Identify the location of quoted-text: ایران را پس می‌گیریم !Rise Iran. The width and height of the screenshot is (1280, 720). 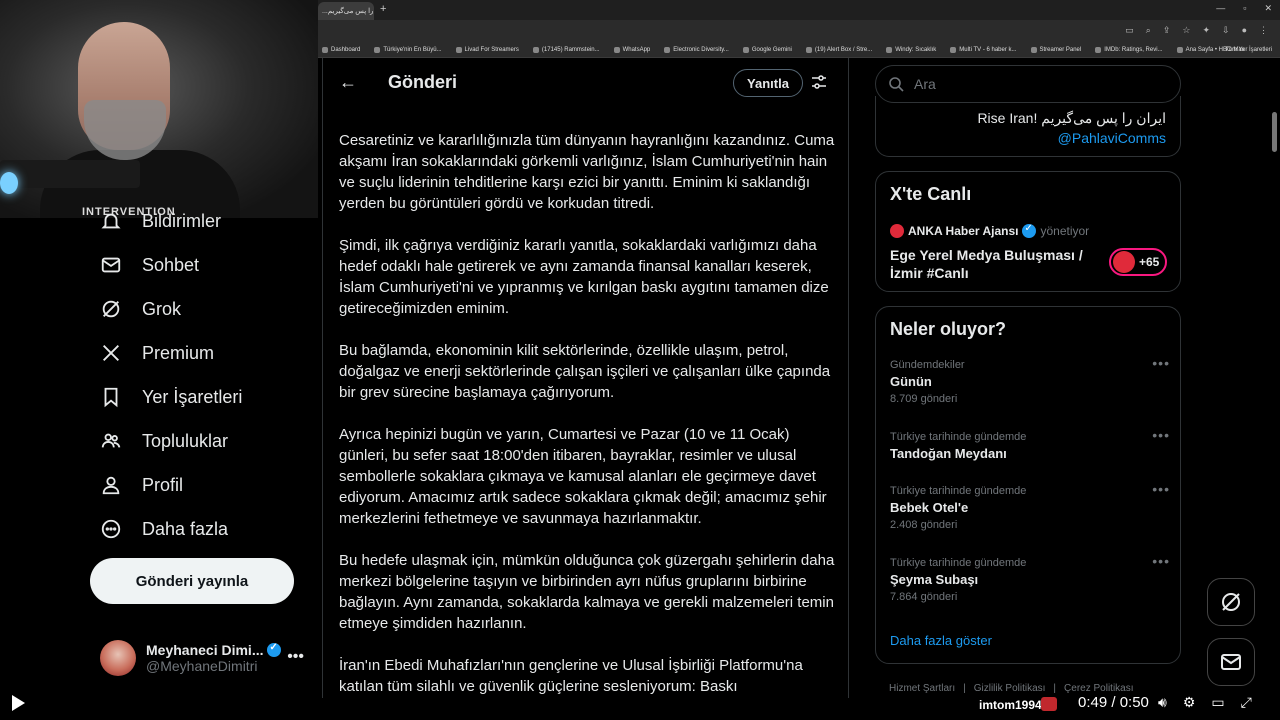
(1071, 118).